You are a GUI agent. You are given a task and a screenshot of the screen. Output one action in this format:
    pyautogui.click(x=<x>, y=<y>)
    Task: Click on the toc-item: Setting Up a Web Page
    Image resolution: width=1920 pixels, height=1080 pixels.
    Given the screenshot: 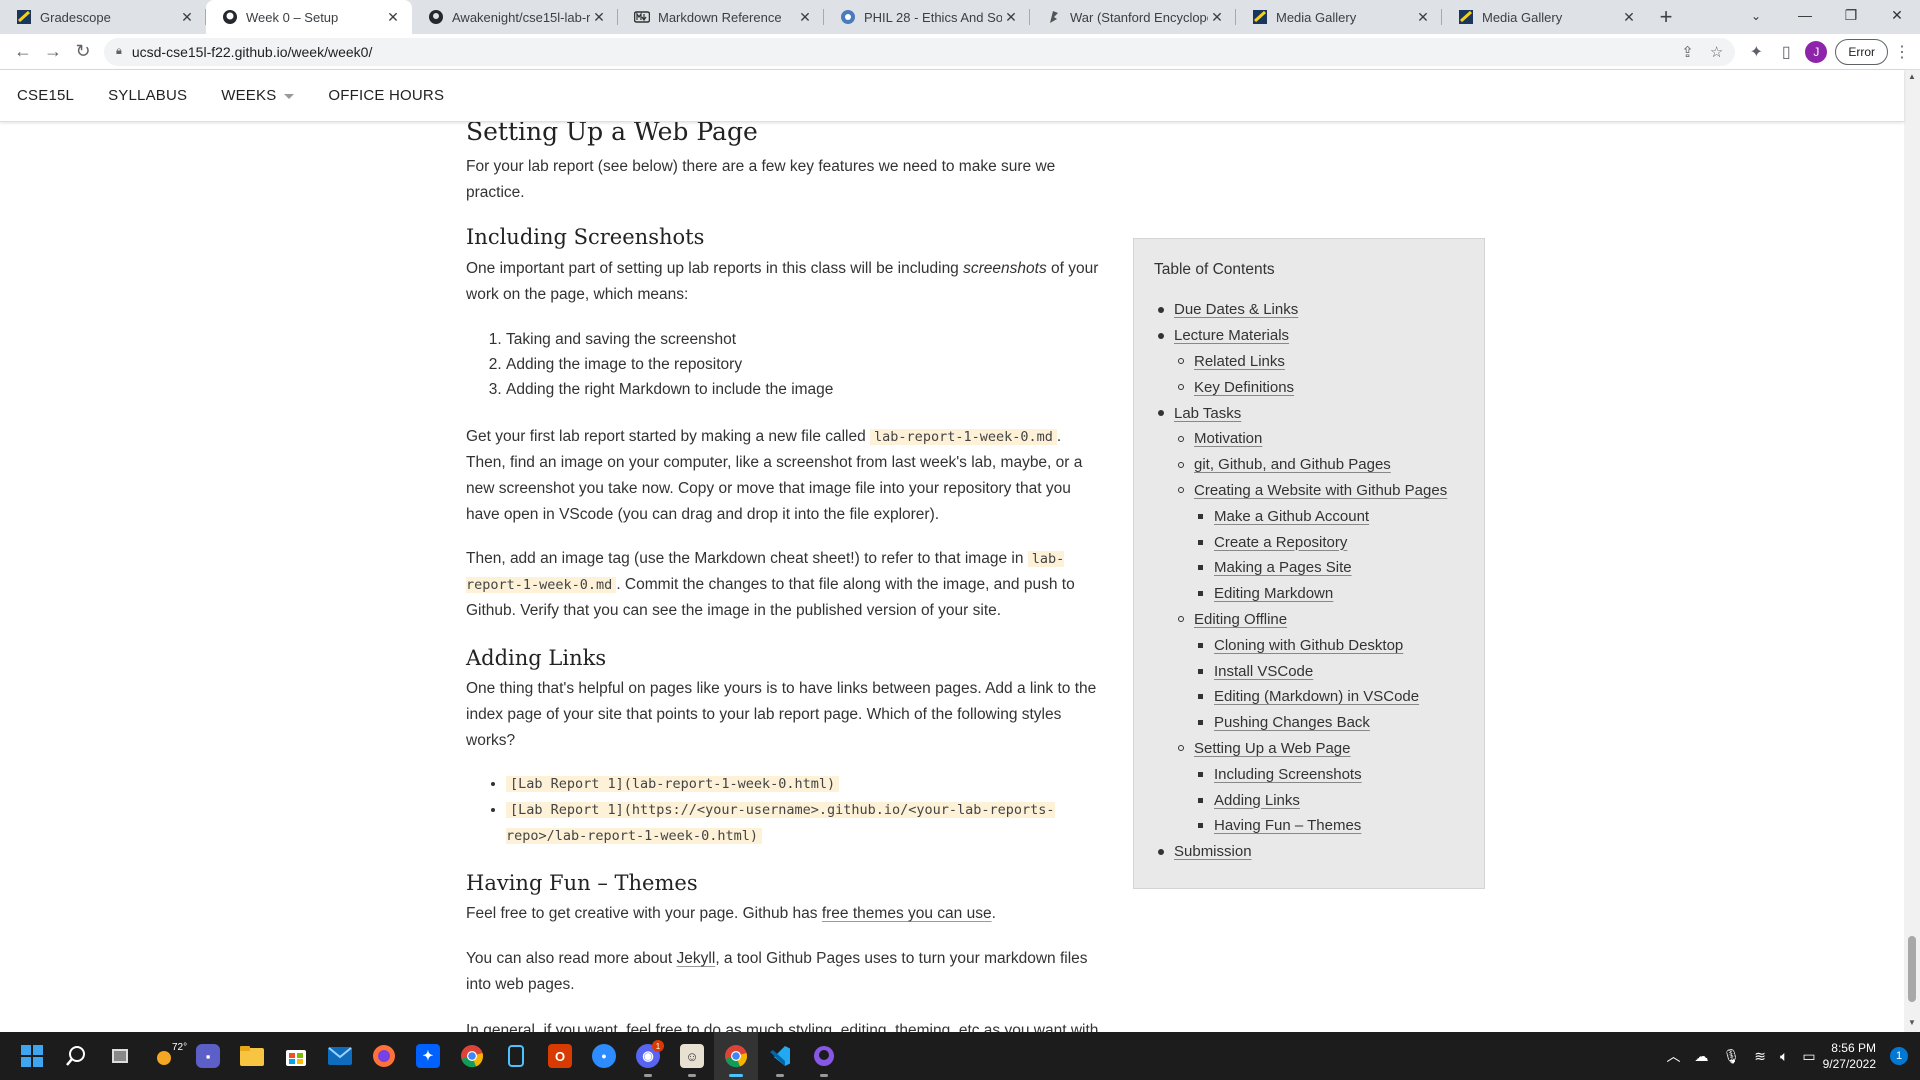 What is the action you would take?
    pyautogui.click(x=1309, y=749)
    